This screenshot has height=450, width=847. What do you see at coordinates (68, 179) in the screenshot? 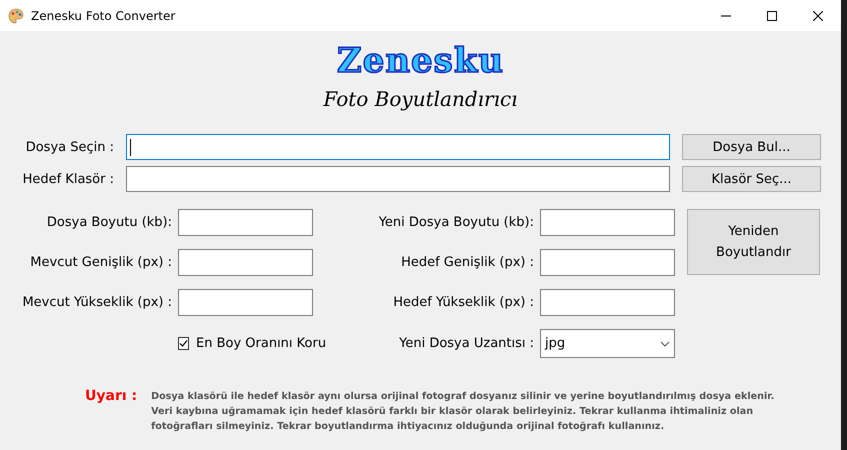
I see `field-label: Hedef Klasör :` at bounding box center [68, 179].